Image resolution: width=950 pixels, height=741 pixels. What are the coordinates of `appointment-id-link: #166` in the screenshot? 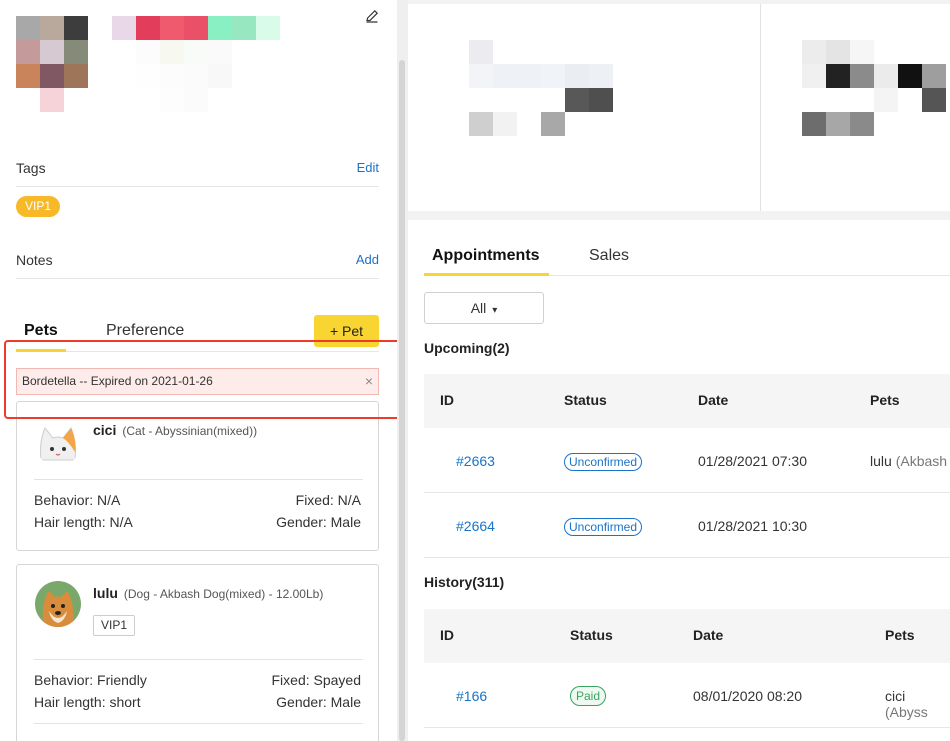 It's located at (471, 696).